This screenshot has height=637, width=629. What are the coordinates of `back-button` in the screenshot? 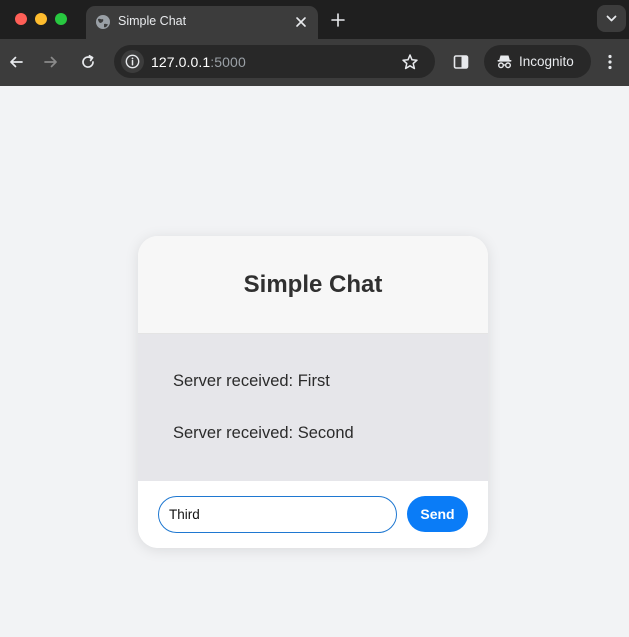 It's located at (16, 62).